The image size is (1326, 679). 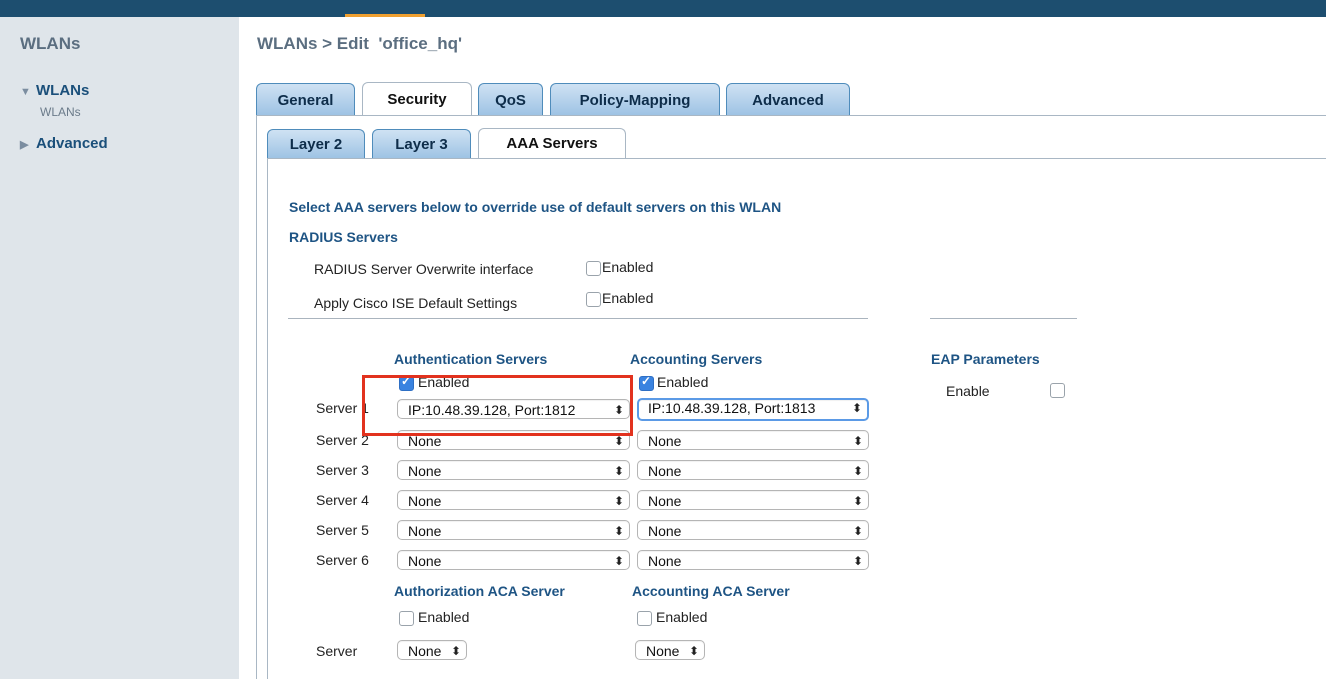 I want to click on highlight-box, so click(x=497, y=405).